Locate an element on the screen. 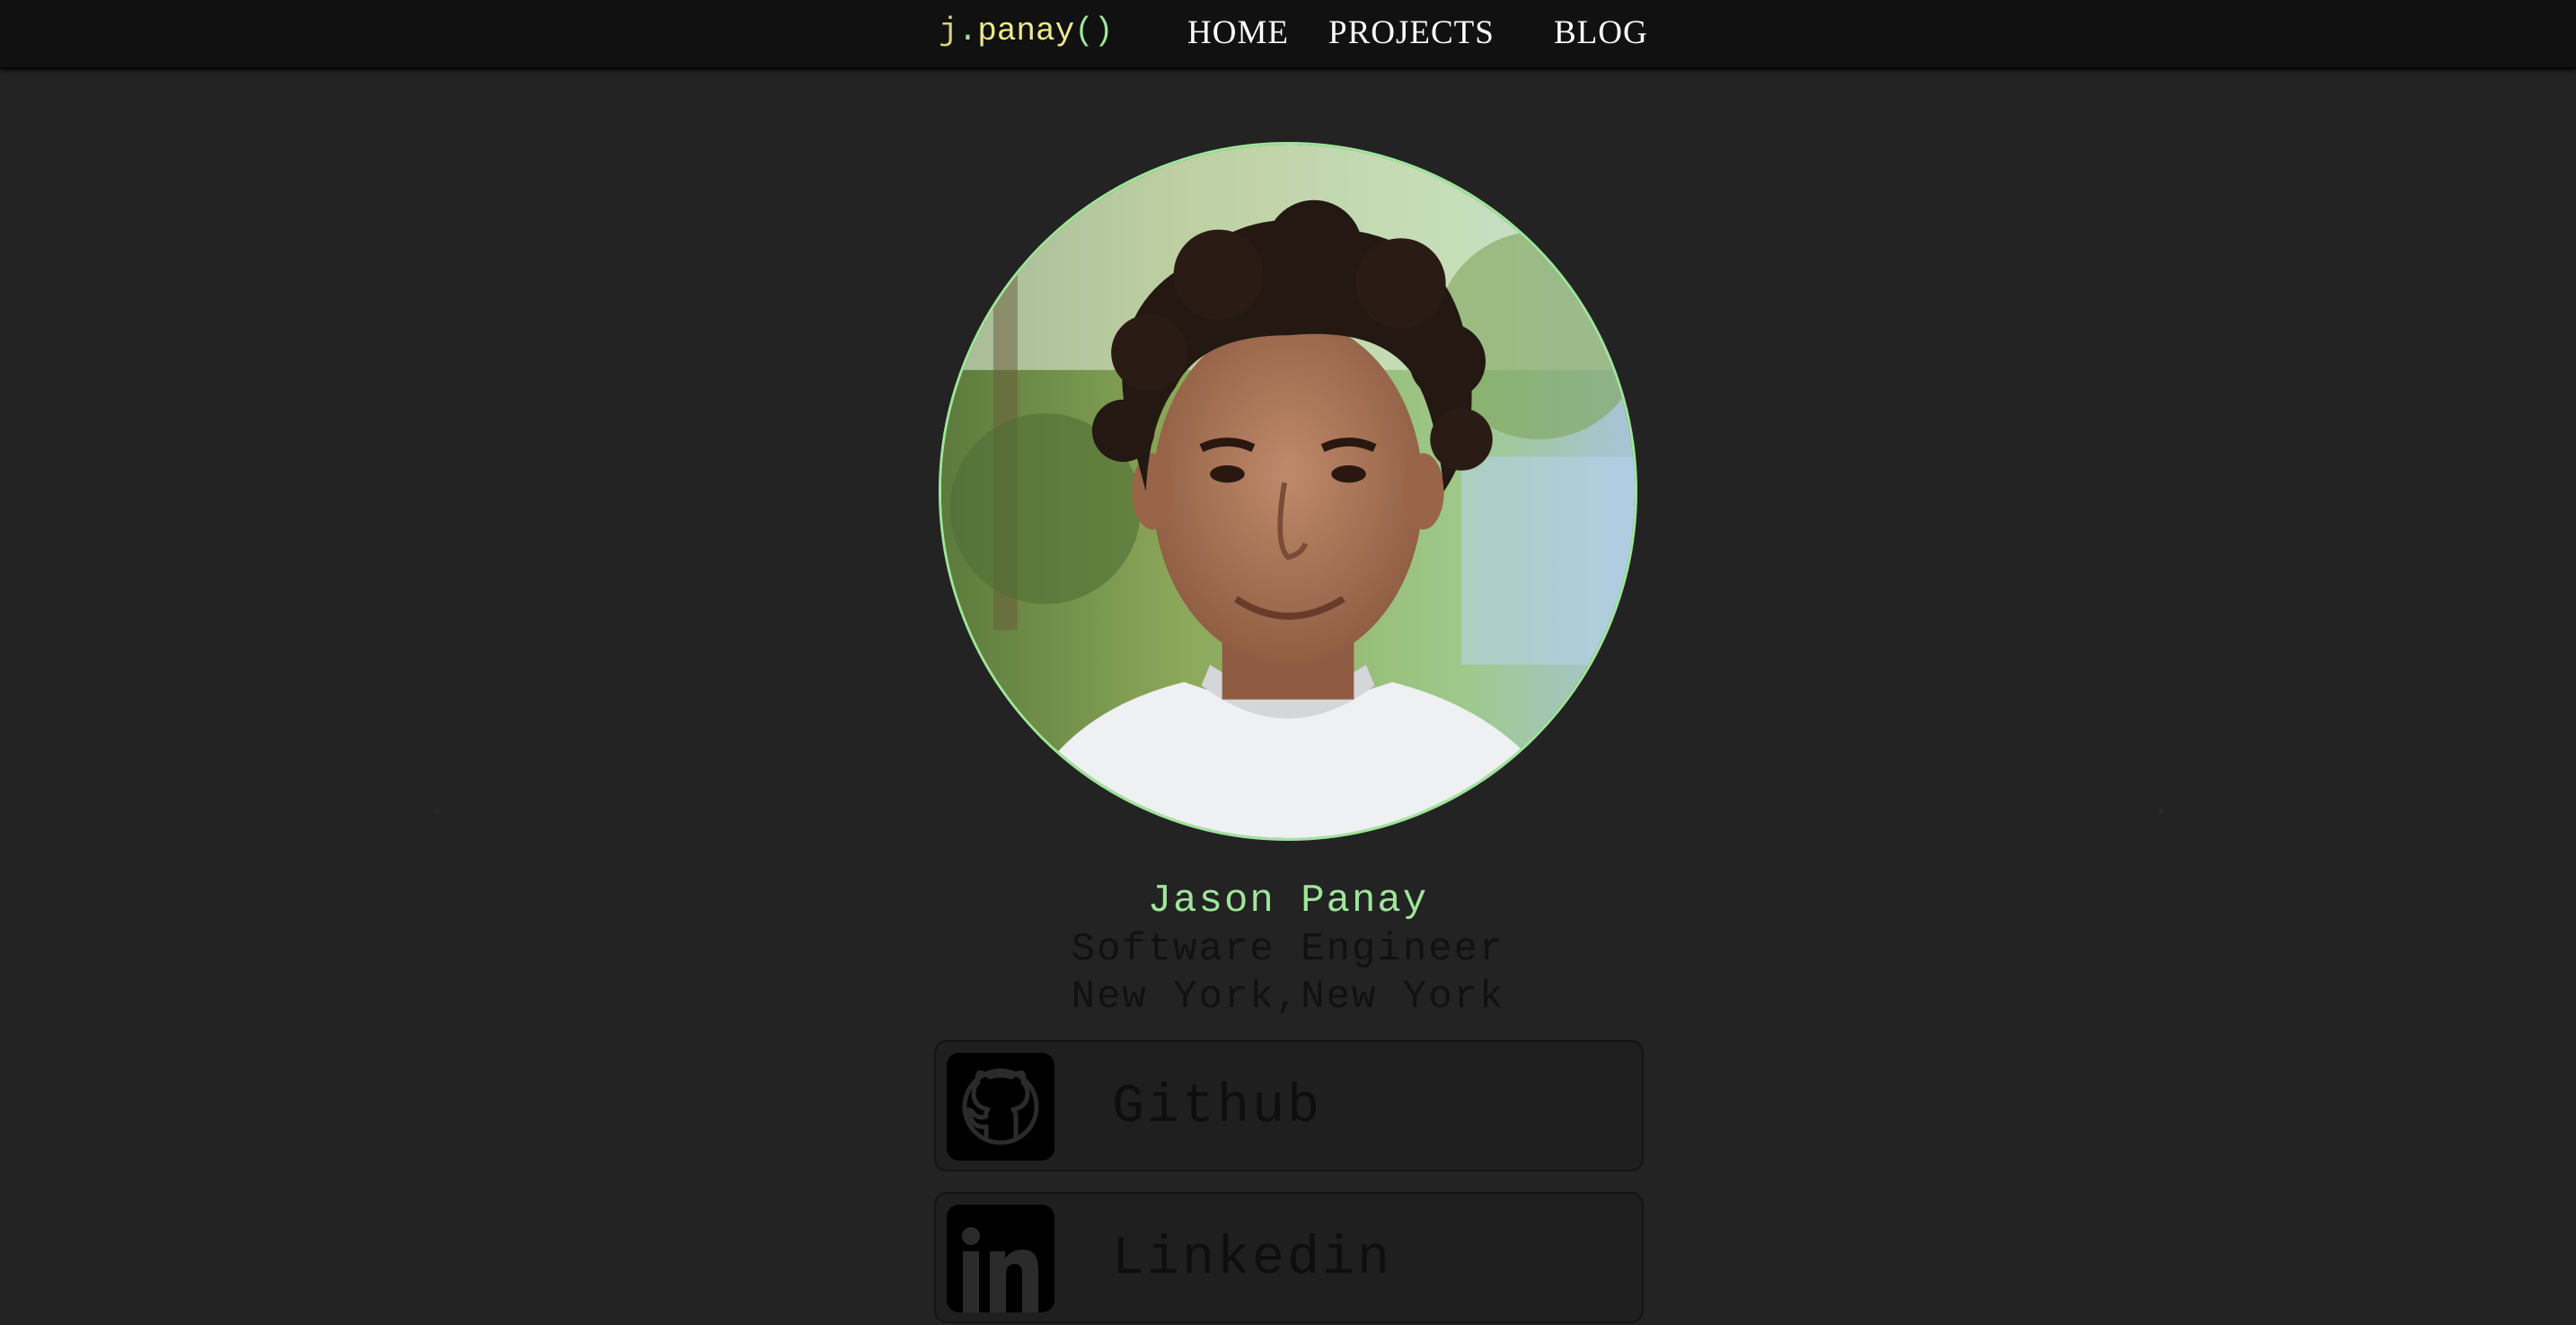 This screenshot has height=1325, width=2576. nav-home-link: HOME is located at coordinates (1238, 33).